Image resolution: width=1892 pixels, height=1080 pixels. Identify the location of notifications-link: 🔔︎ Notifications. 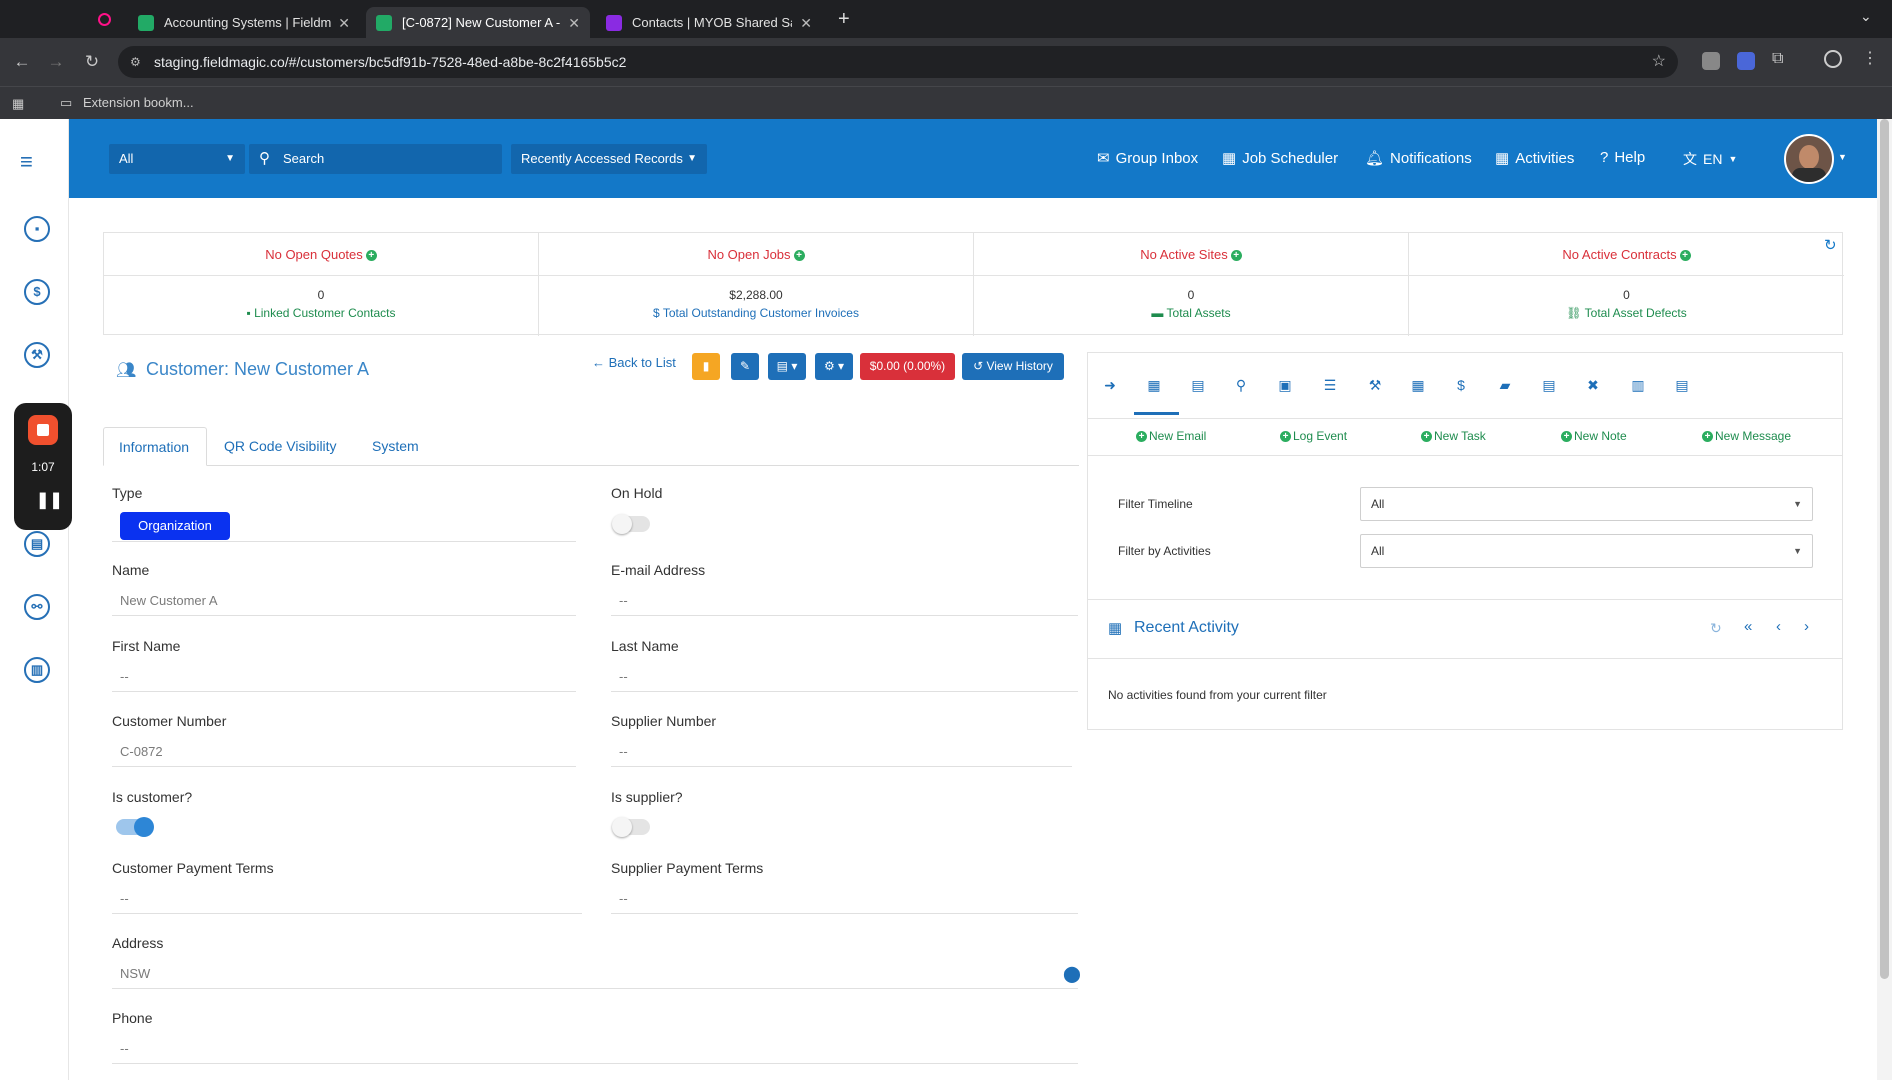
(1418, 158).